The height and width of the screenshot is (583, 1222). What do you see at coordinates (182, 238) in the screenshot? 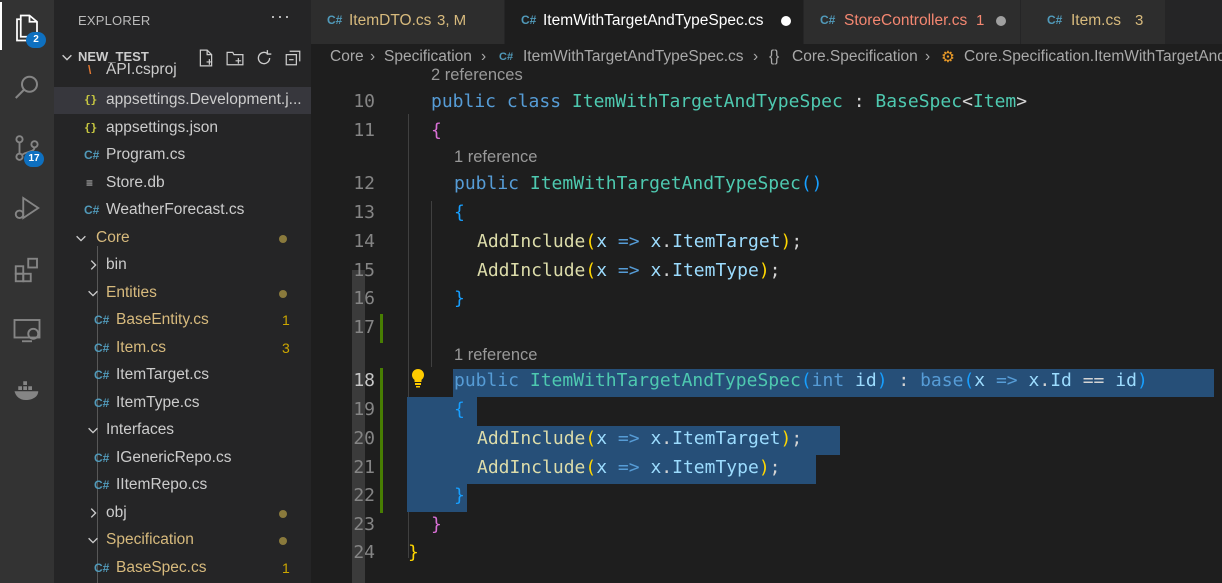
I see `tree-folder-core: Core` at bounding box center [182, 238].